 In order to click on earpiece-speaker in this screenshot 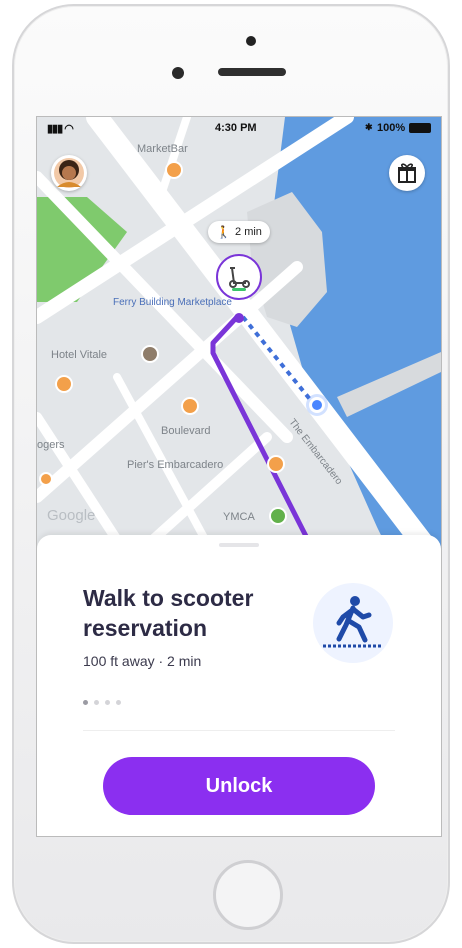, I will do `click(252, 72)`.